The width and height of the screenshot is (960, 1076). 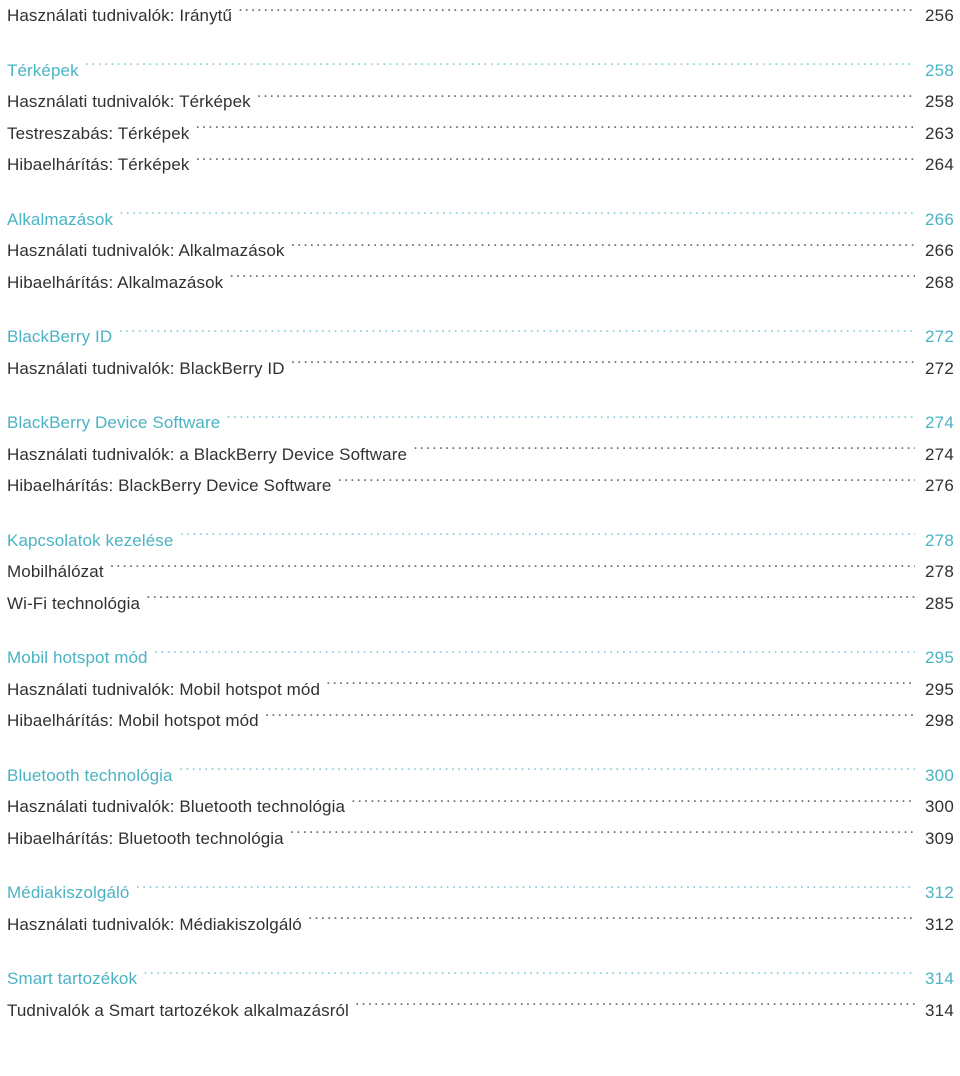 I want to click on toc-section-row: Mobil hotspot mód 295, so click(x=480, y=658).